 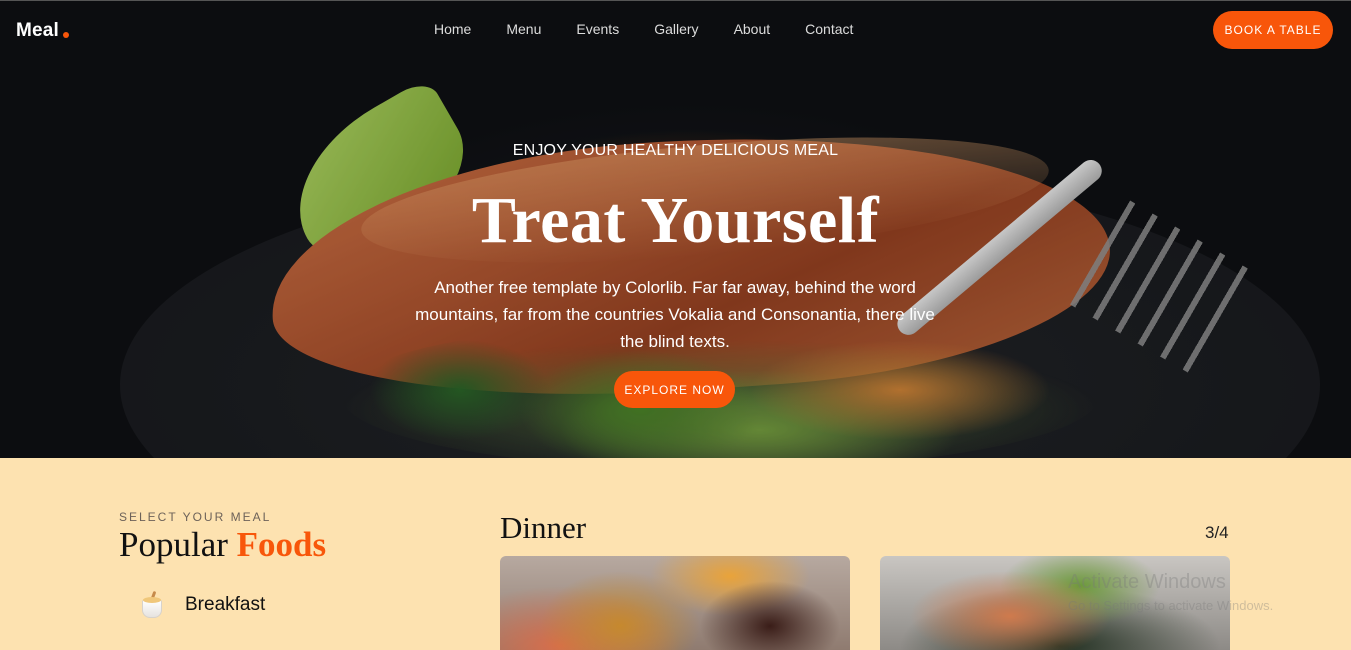 I want to click on category-label: Breakfast, so click(x=225, y=604).